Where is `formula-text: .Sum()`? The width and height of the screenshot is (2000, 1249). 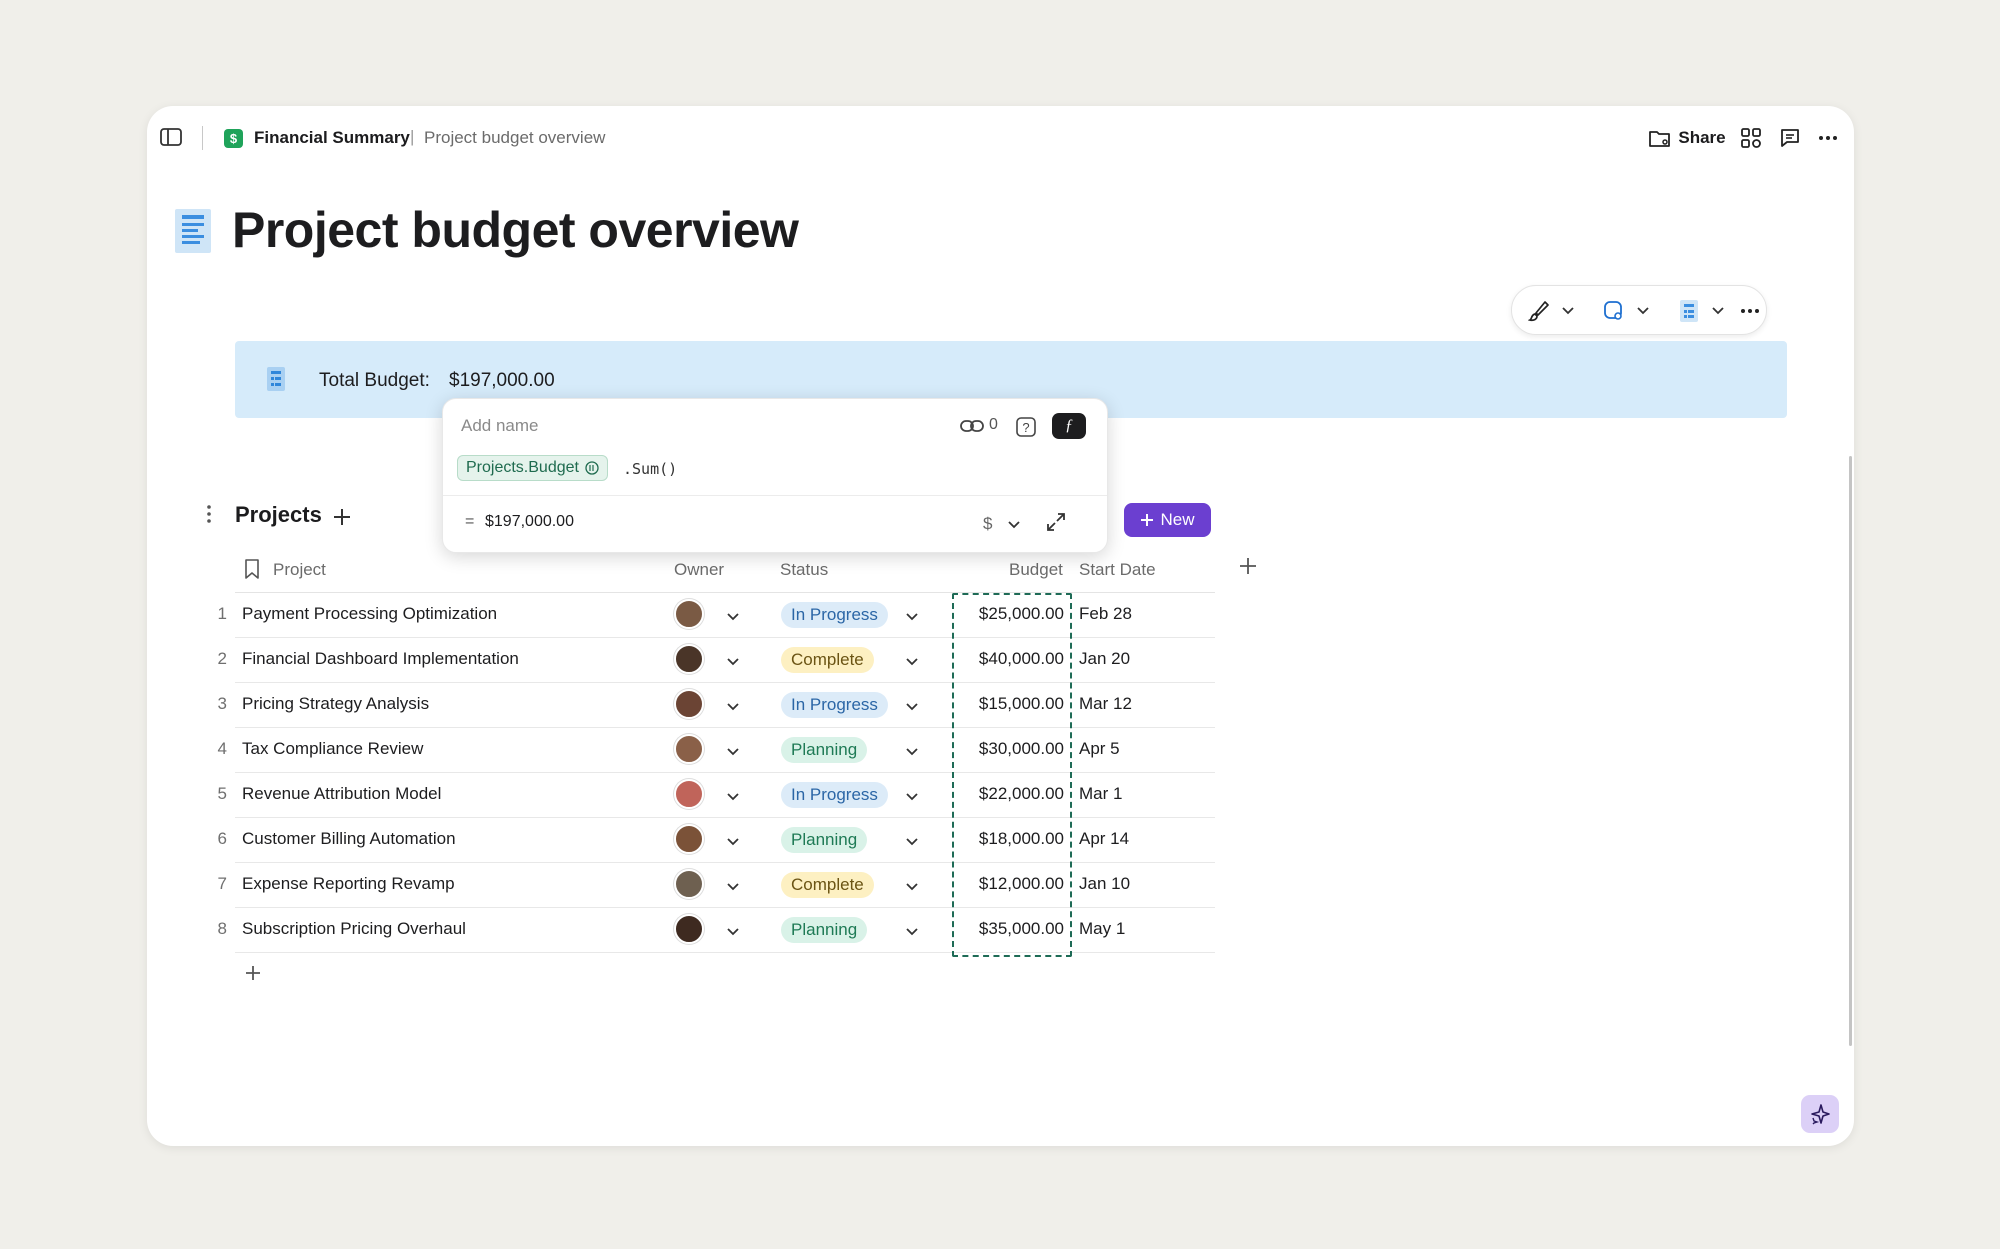
formula-text: .Sum() is located at coordinates (650, 469).